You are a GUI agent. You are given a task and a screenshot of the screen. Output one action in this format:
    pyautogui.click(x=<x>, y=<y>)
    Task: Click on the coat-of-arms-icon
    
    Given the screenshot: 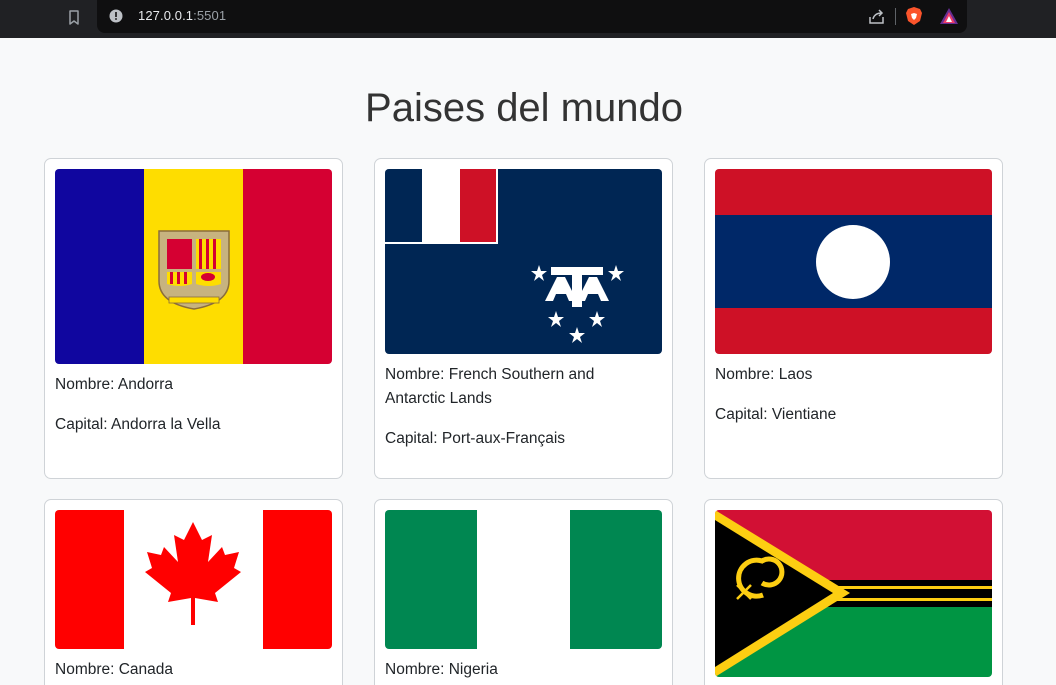 What is the action you would take?
    pyautogui.click(x=194, y=270)
    